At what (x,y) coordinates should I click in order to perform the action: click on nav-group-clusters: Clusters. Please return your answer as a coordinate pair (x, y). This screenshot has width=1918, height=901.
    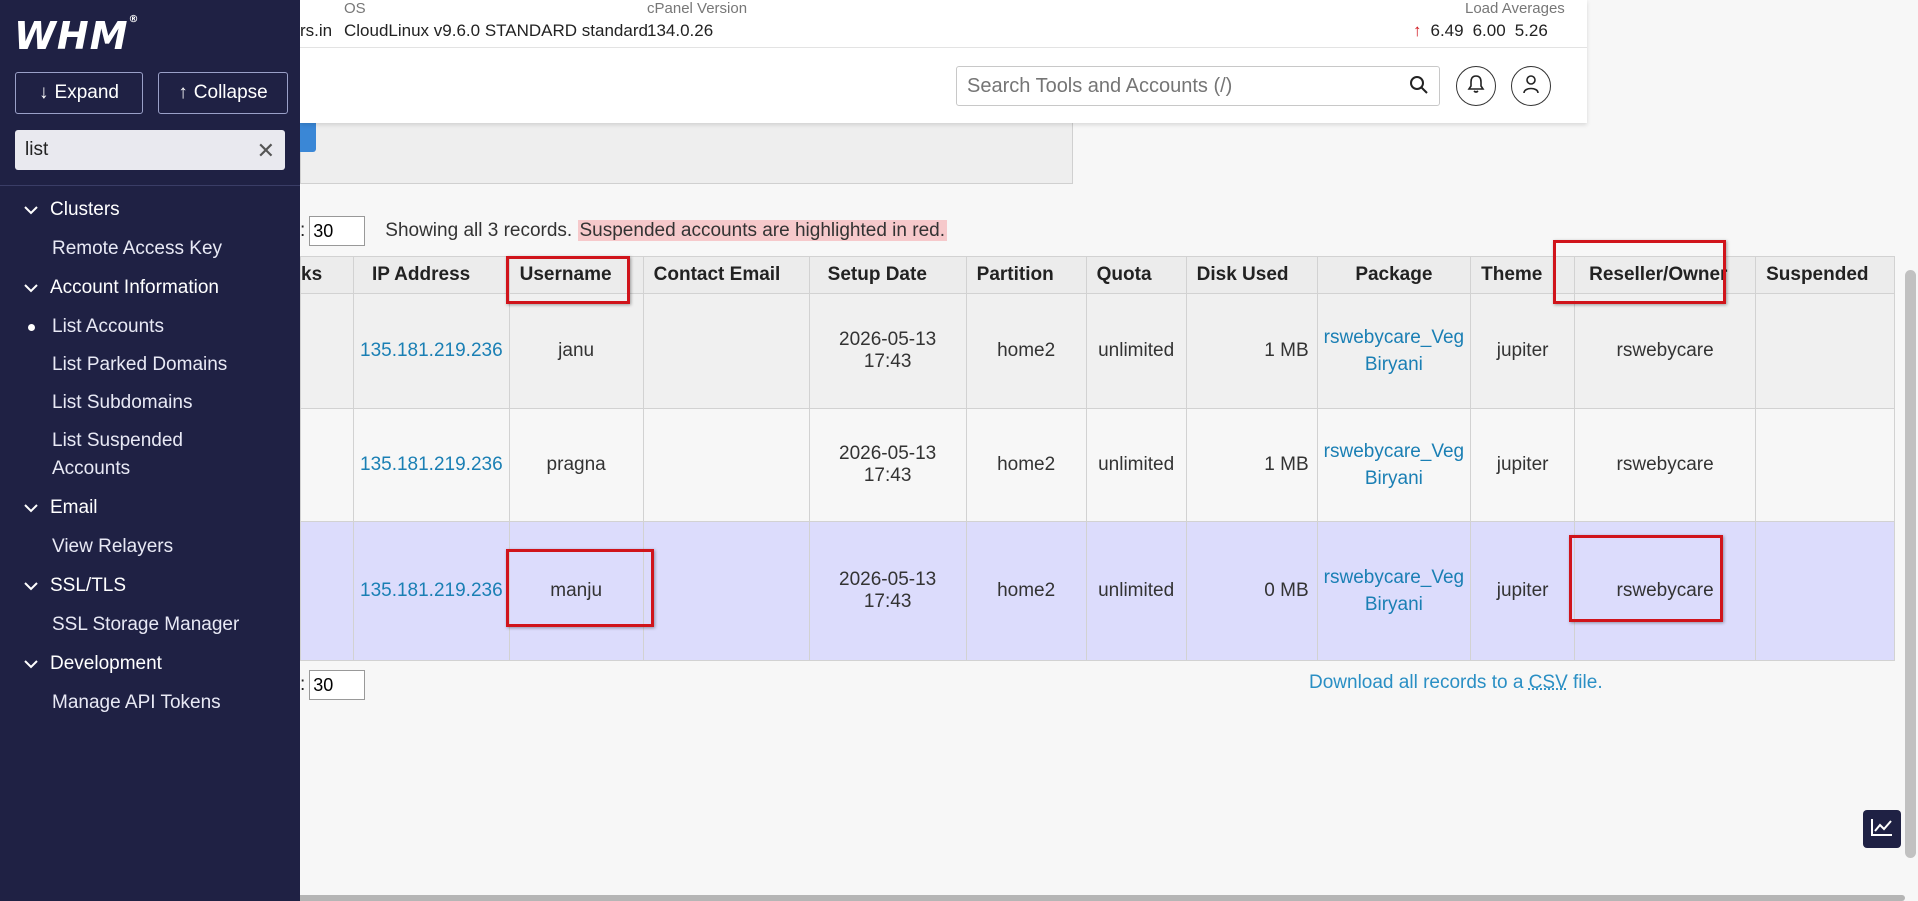
    Looking at the image, I should click on (150, 210).